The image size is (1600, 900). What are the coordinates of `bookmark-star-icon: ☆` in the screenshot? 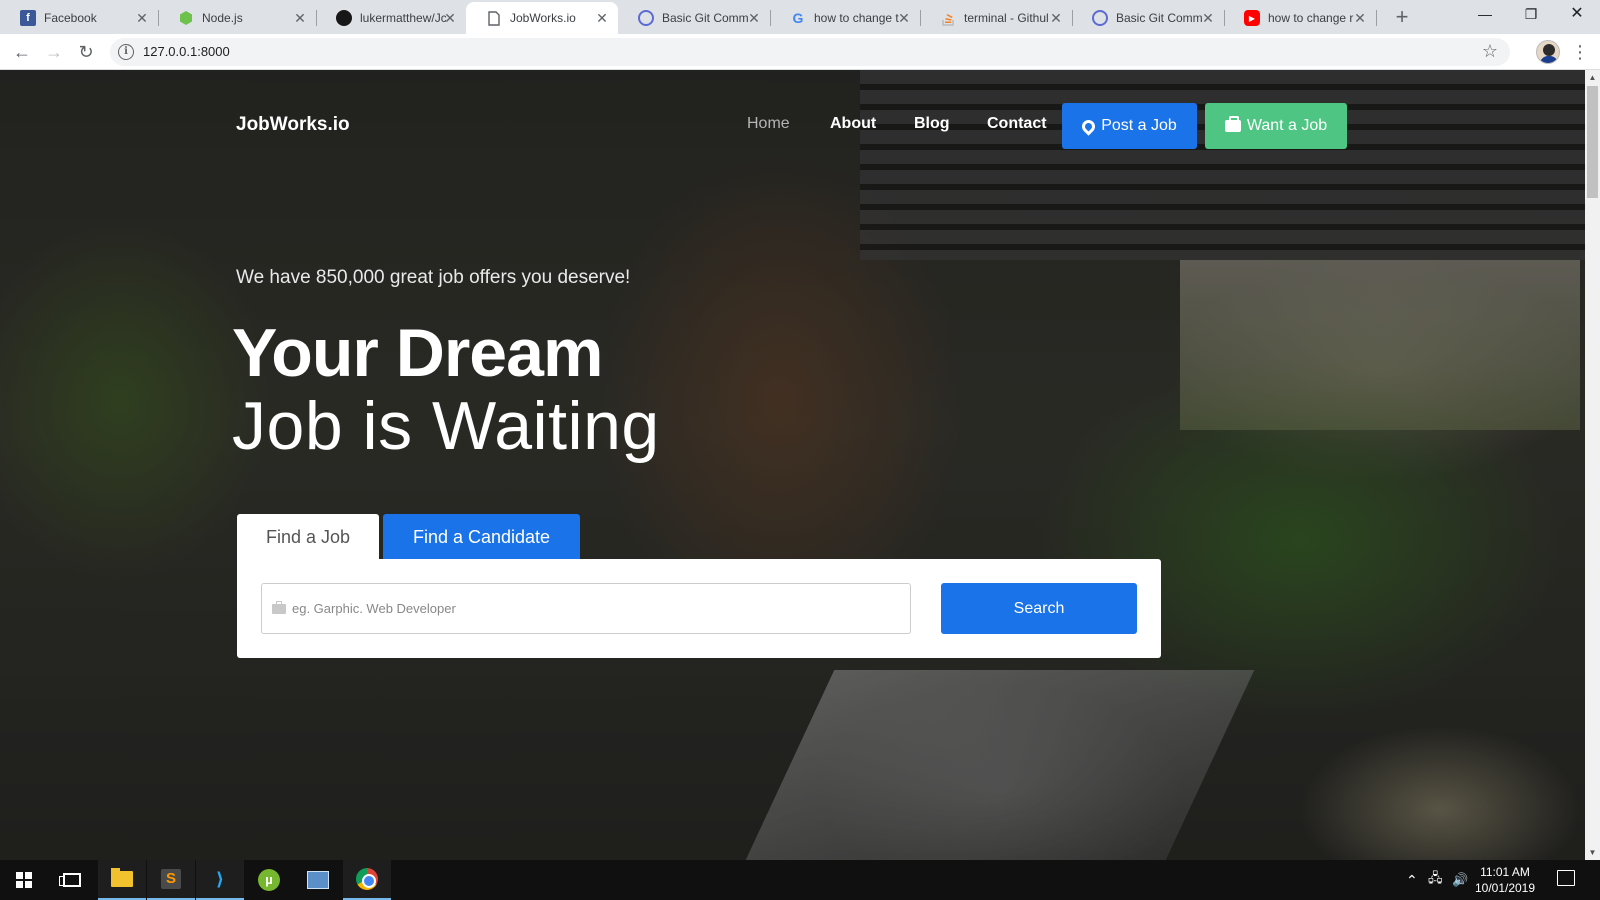 It's located at (1490, 51).